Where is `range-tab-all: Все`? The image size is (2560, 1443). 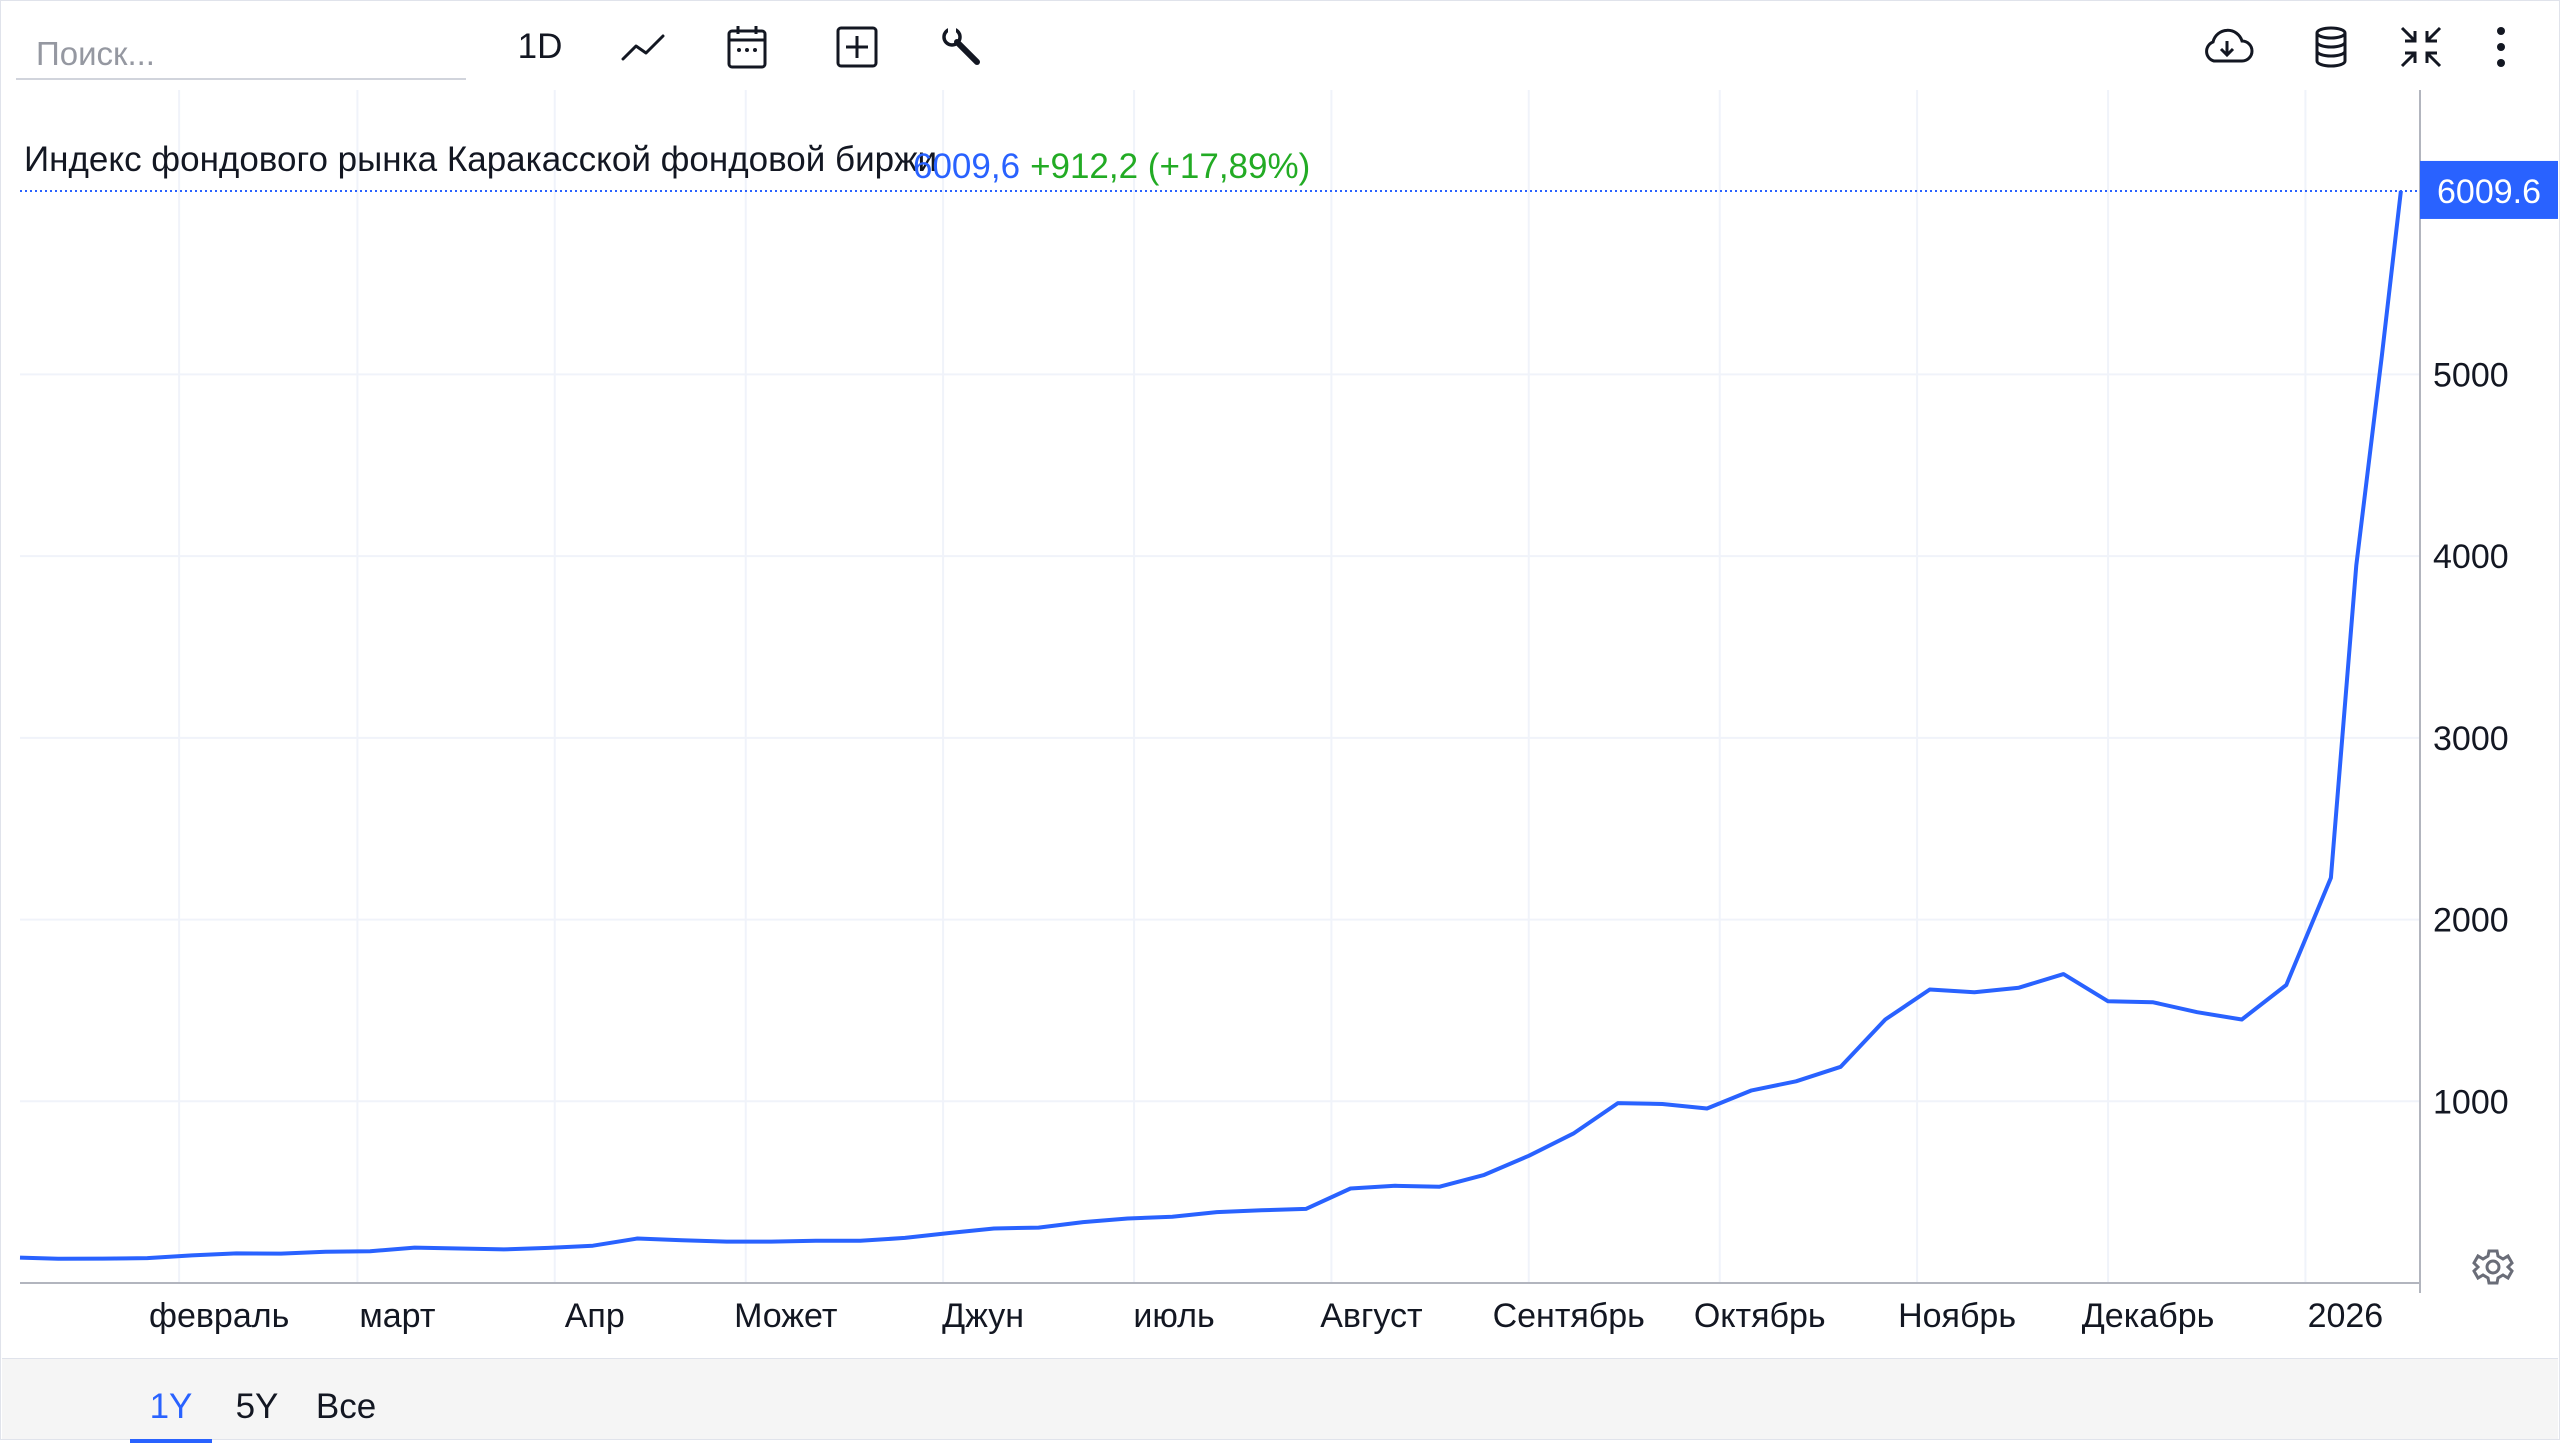
range-tab-all: Все is located at coordinates (346, 1413).